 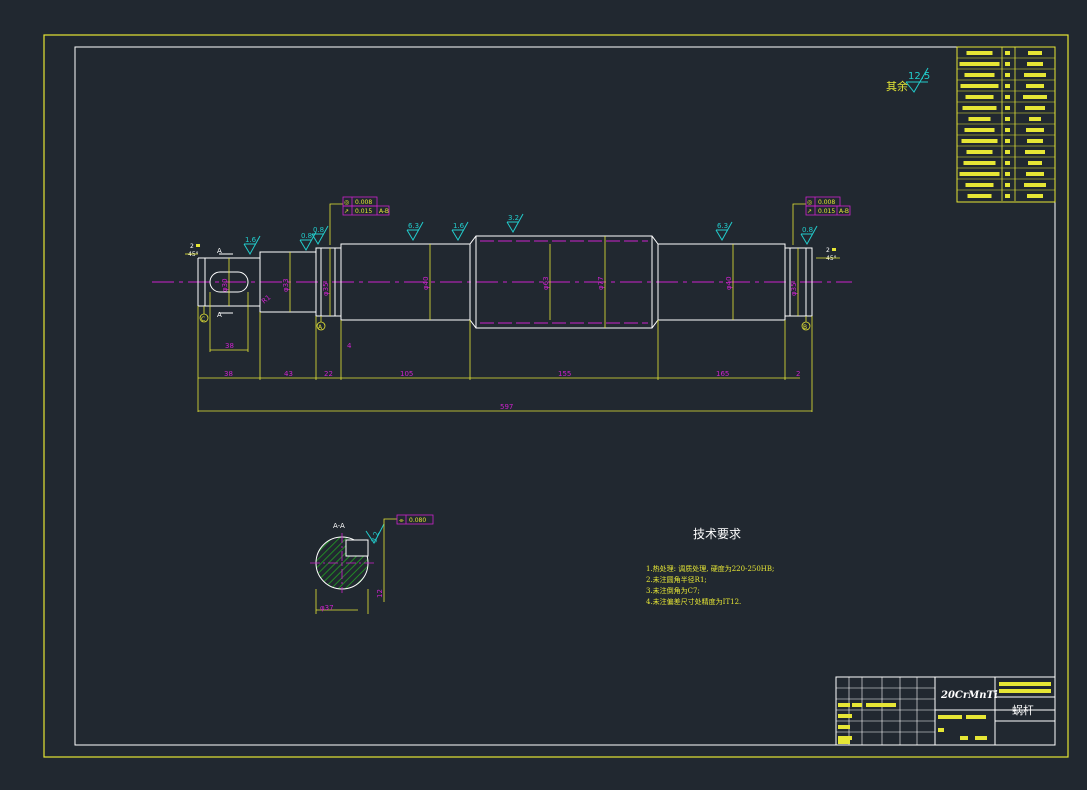 What do you see at coordinates (225, 285) in the screenshot?
I see `svg-text: φ30` at bounding box center [225, 285].